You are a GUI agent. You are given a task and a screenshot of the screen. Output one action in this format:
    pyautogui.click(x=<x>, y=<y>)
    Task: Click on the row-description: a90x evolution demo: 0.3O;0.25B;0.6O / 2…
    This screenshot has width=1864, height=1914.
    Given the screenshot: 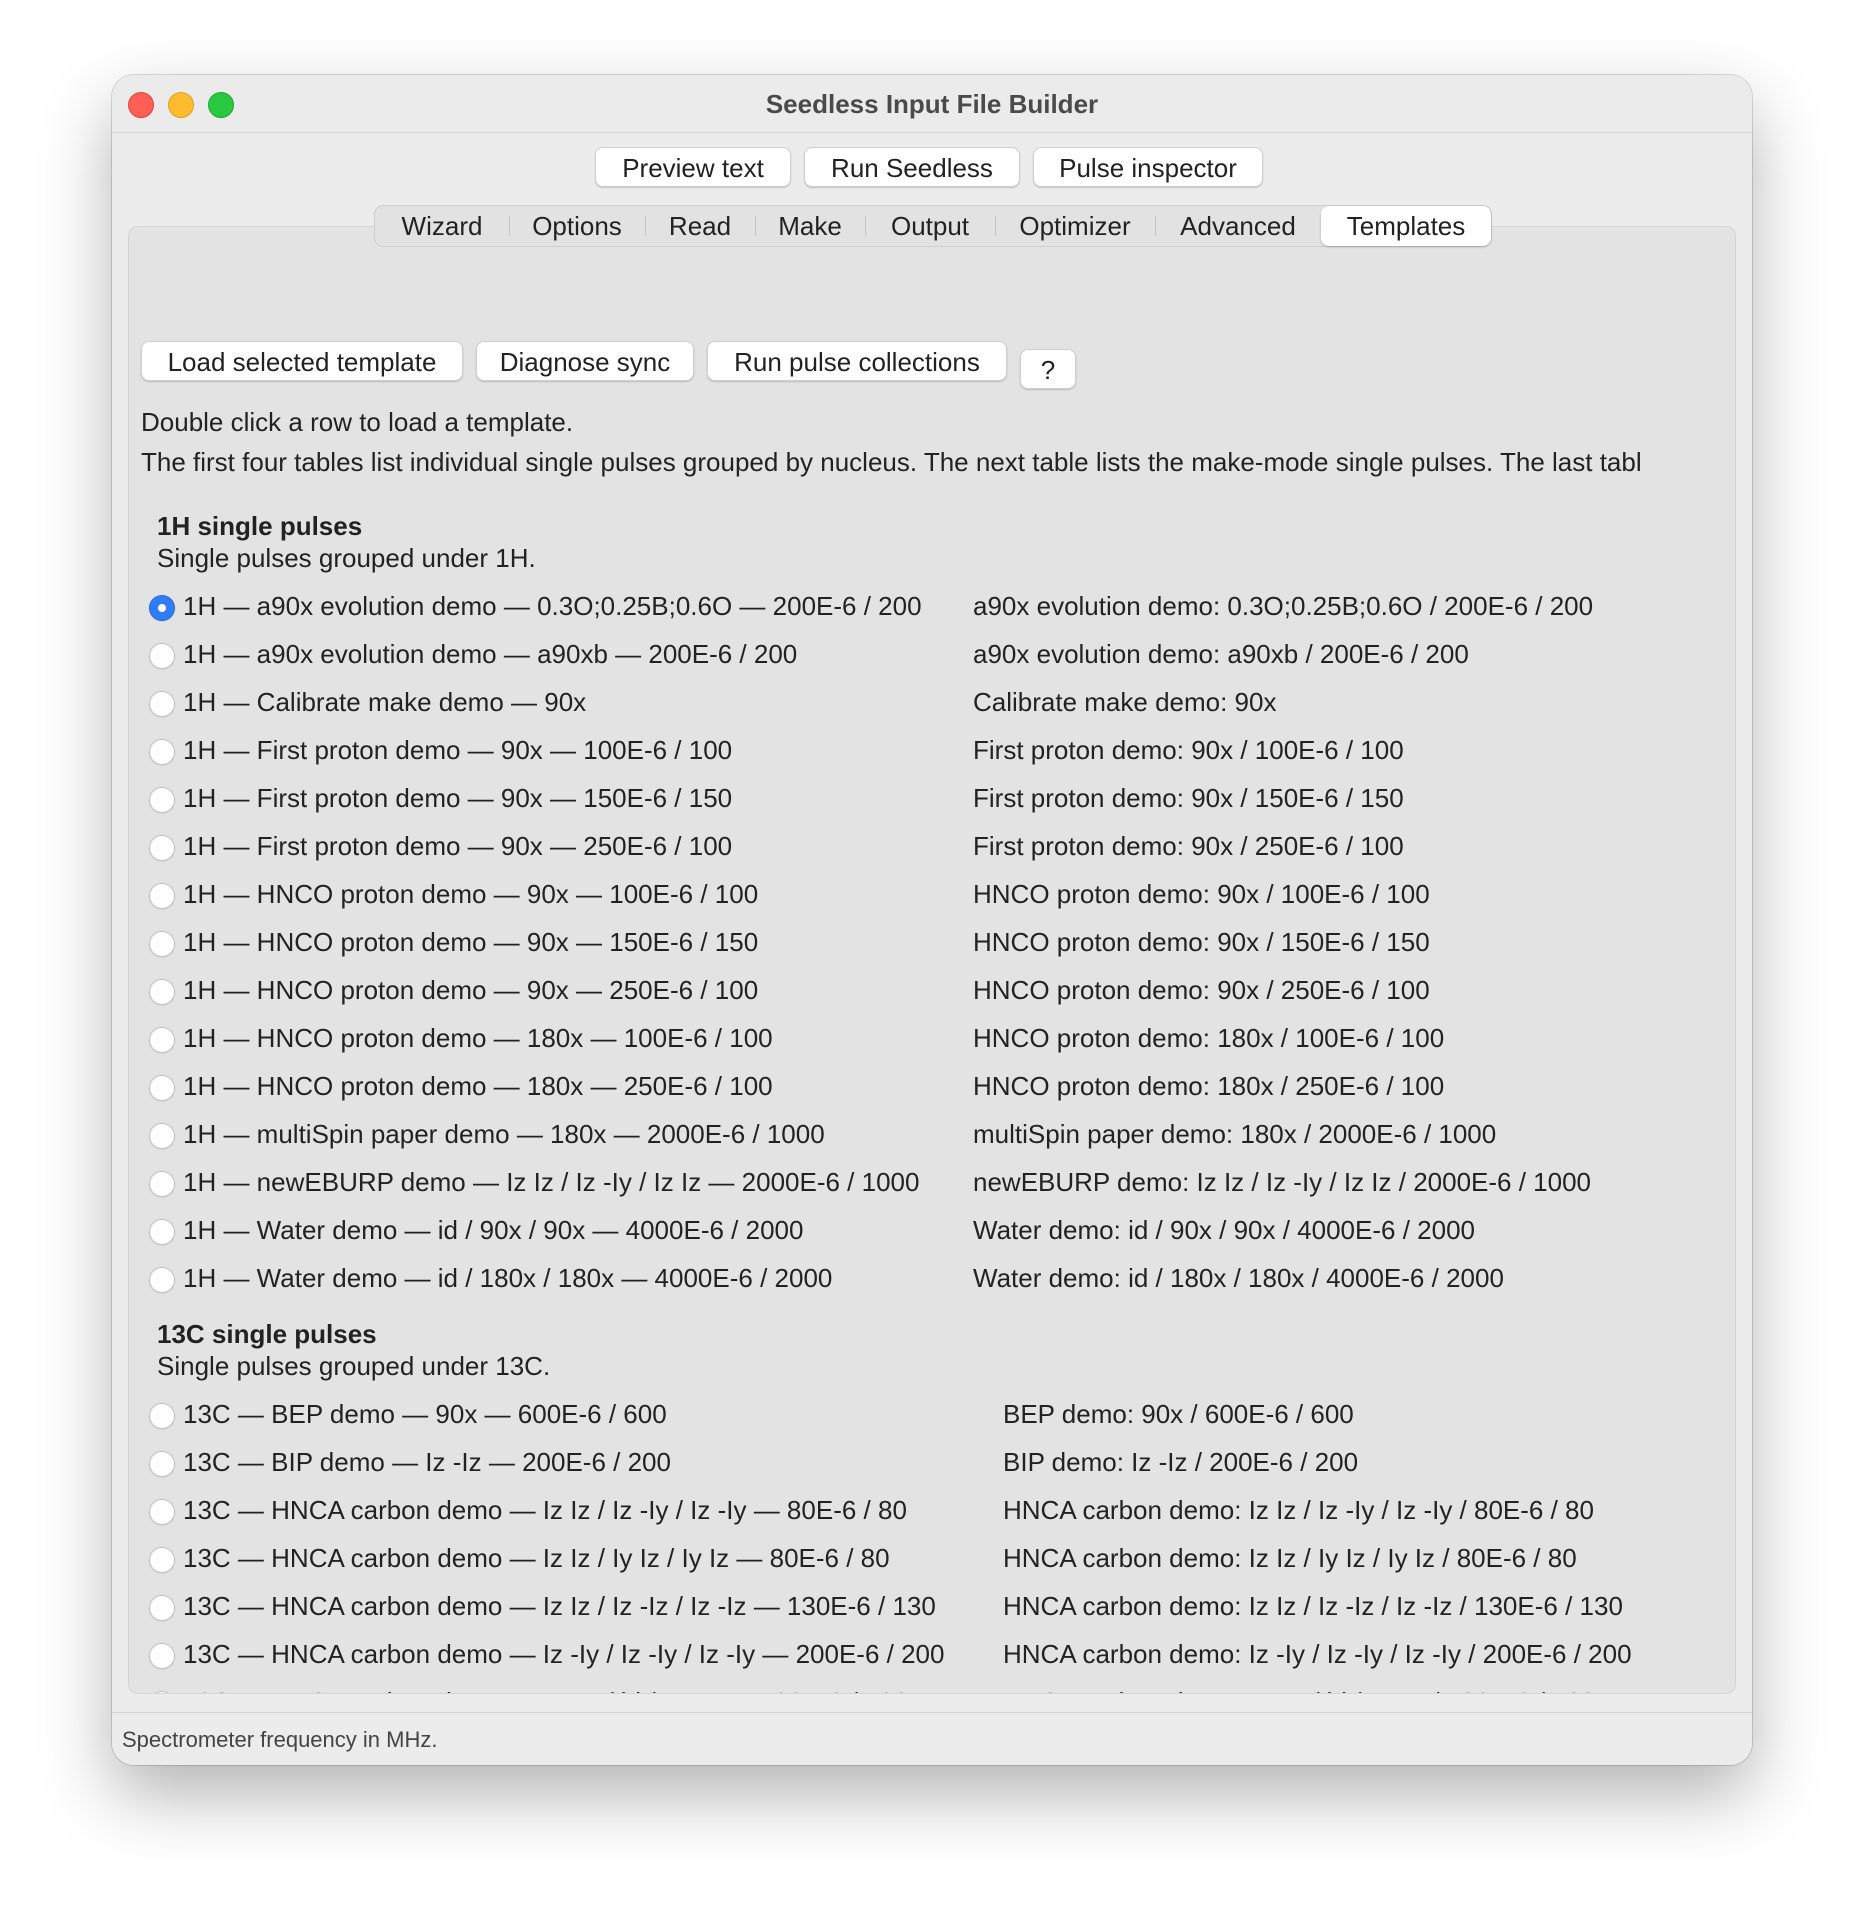 What is the action you would take?
    pyautogui.click(x=1283, y=606)
    